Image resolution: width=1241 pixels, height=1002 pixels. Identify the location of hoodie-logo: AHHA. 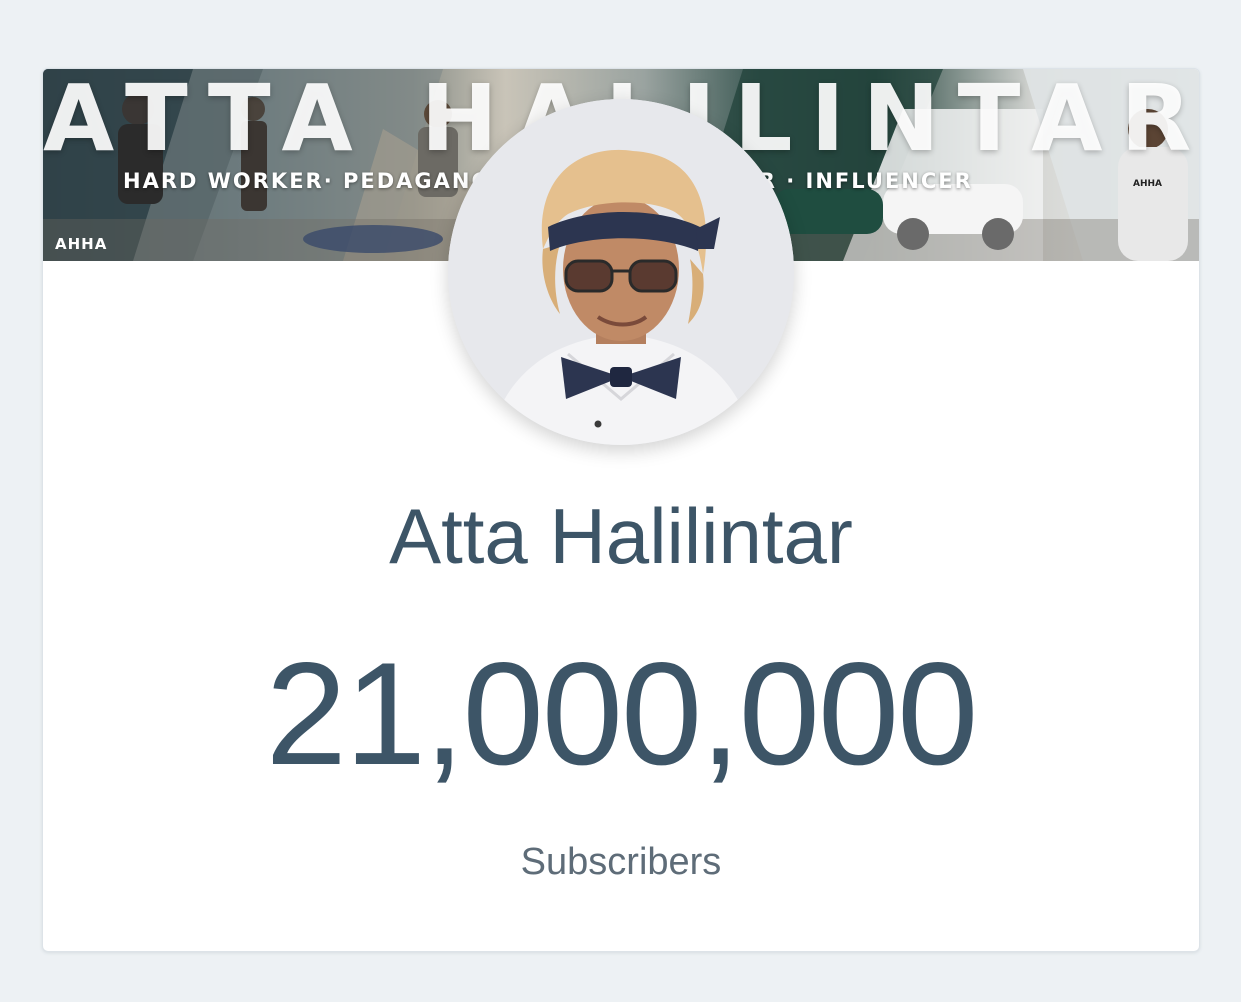
(1147, 184).